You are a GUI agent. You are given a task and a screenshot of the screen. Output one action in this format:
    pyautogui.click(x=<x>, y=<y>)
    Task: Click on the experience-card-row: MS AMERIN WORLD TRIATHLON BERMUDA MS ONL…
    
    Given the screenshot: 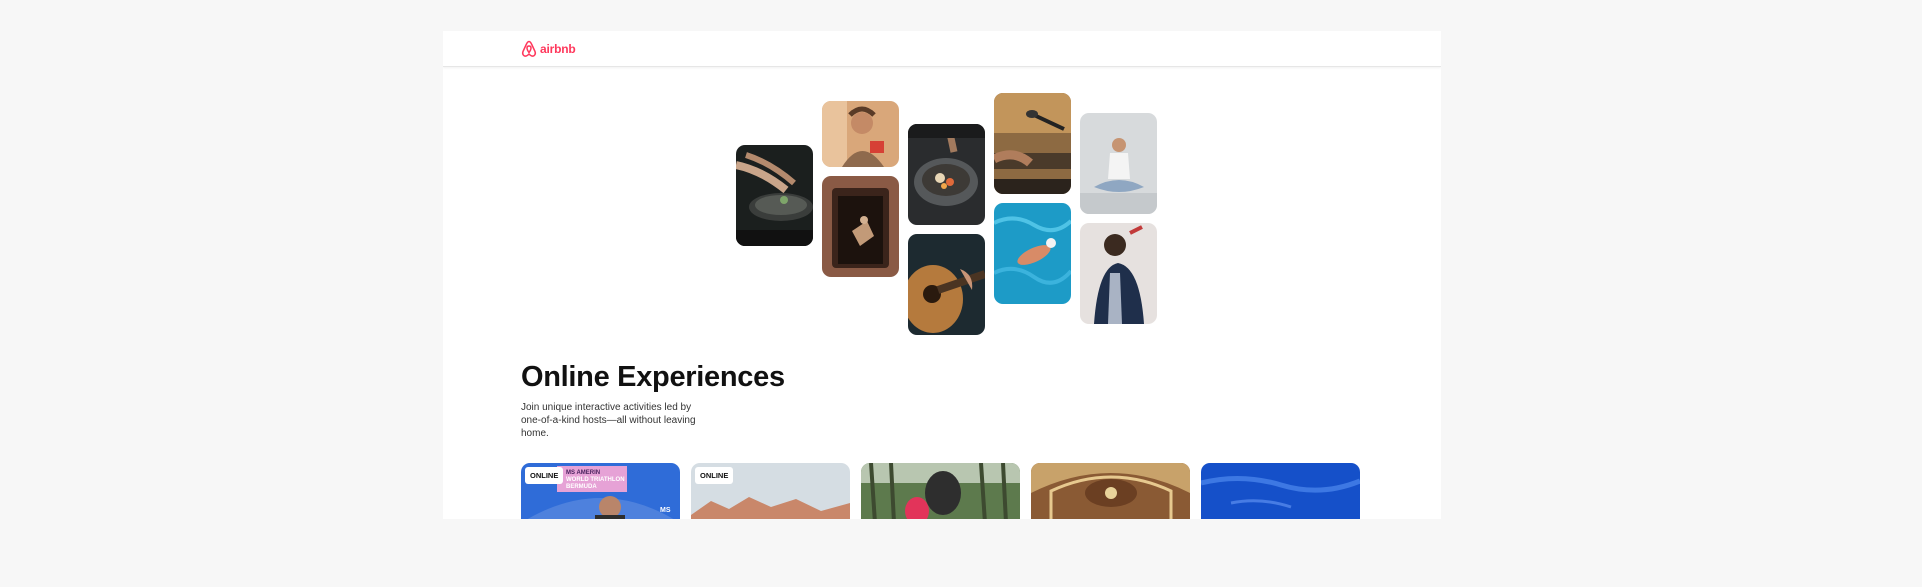 What is the action you would take?
    pyautogui.click(x=941, y=491)
    